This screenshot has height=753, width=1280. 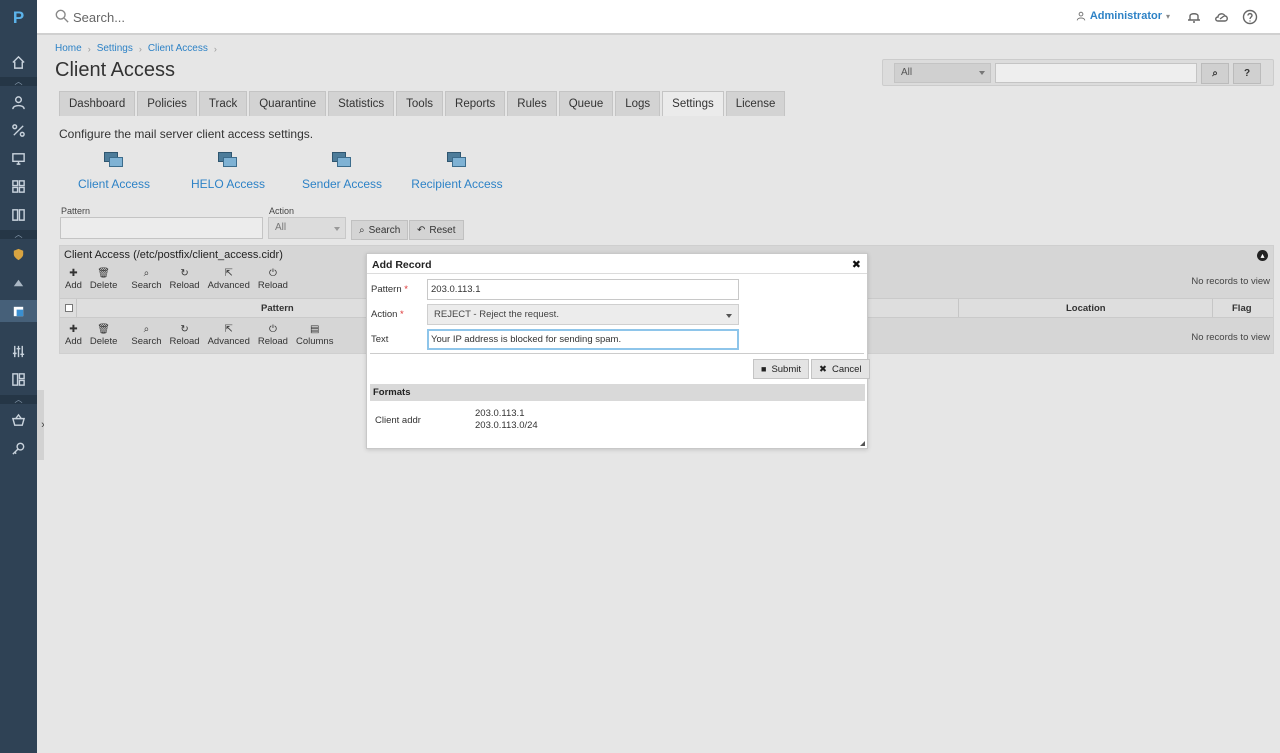 What do you see at coordinates (228, 171) in the screenshot?
I see `access-item-helo: HELO Access` at bounding box center [228, 171].